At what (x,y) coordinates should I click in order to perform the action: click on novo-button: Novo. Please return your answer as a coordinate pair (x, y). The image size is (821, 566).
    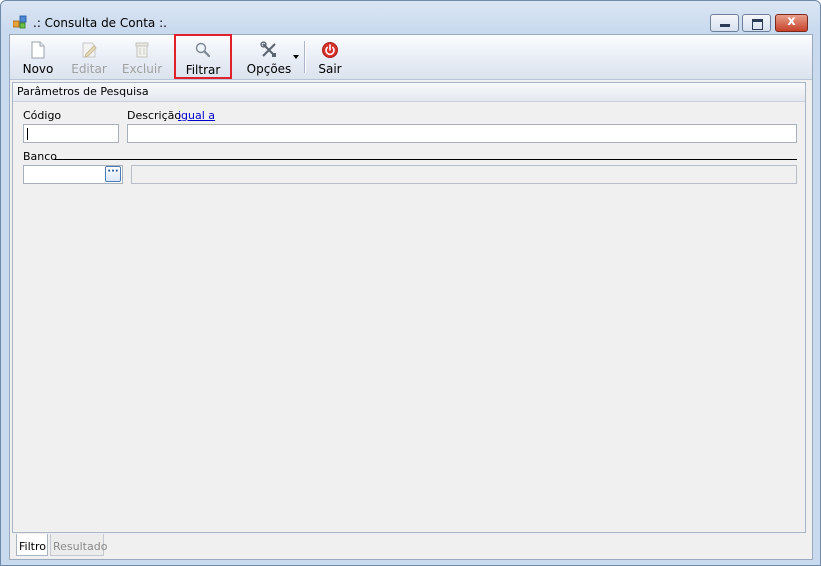
    Looking at the image, I should click on (38, 57).